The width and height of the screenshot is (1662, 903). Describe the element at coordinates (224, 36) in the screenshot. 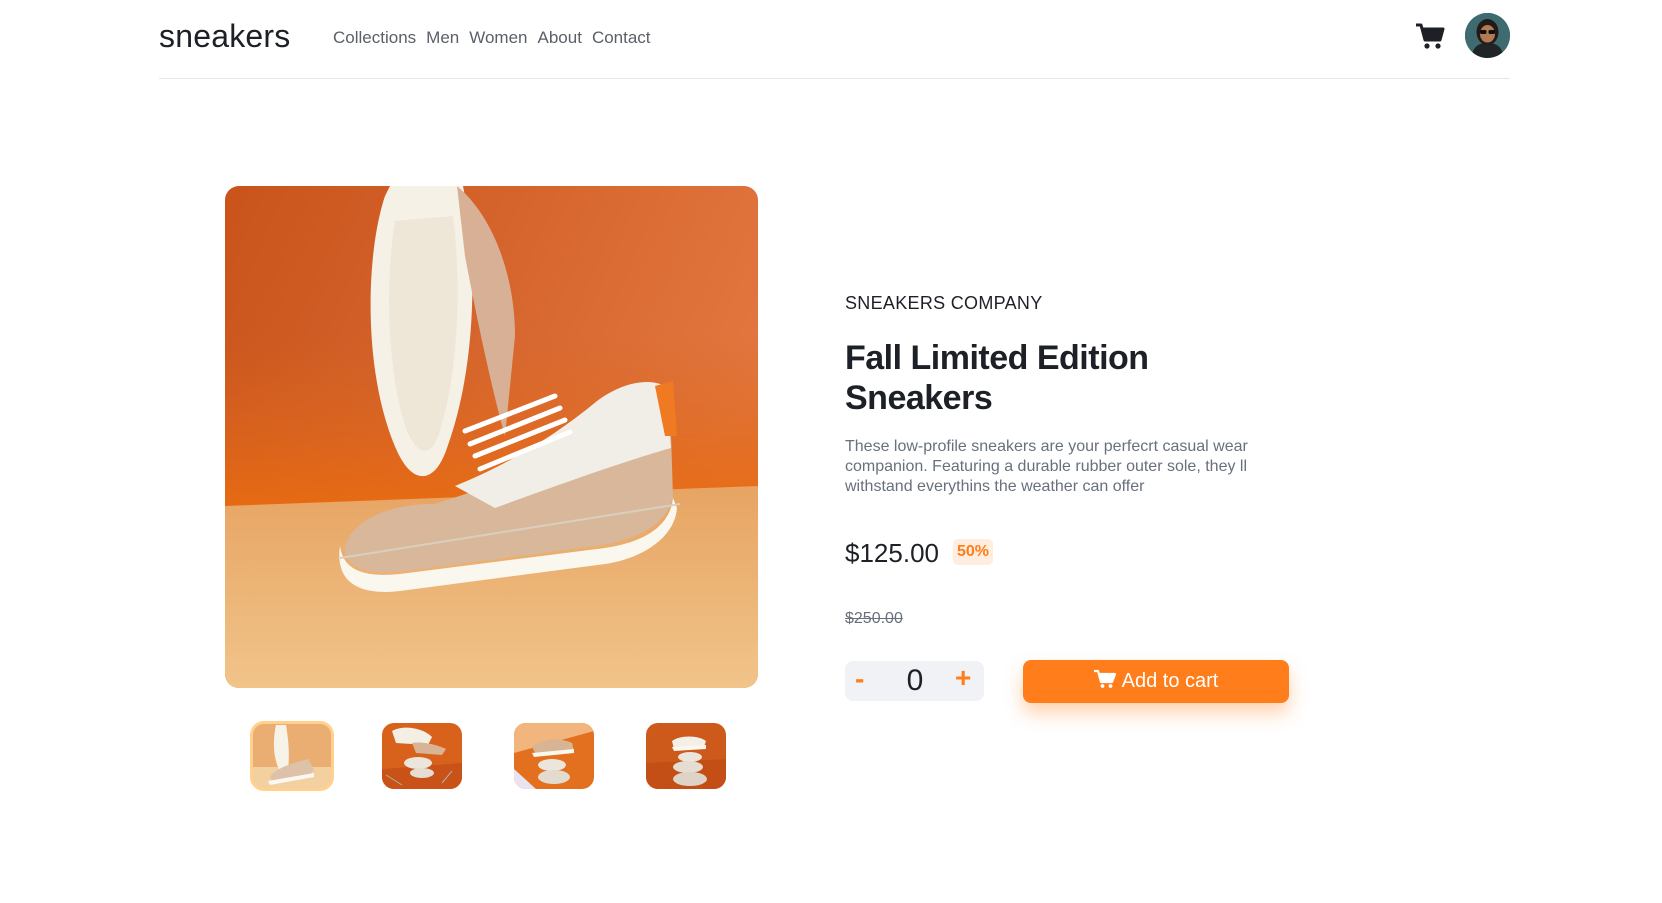

I see `logo: sneakers` at that location.